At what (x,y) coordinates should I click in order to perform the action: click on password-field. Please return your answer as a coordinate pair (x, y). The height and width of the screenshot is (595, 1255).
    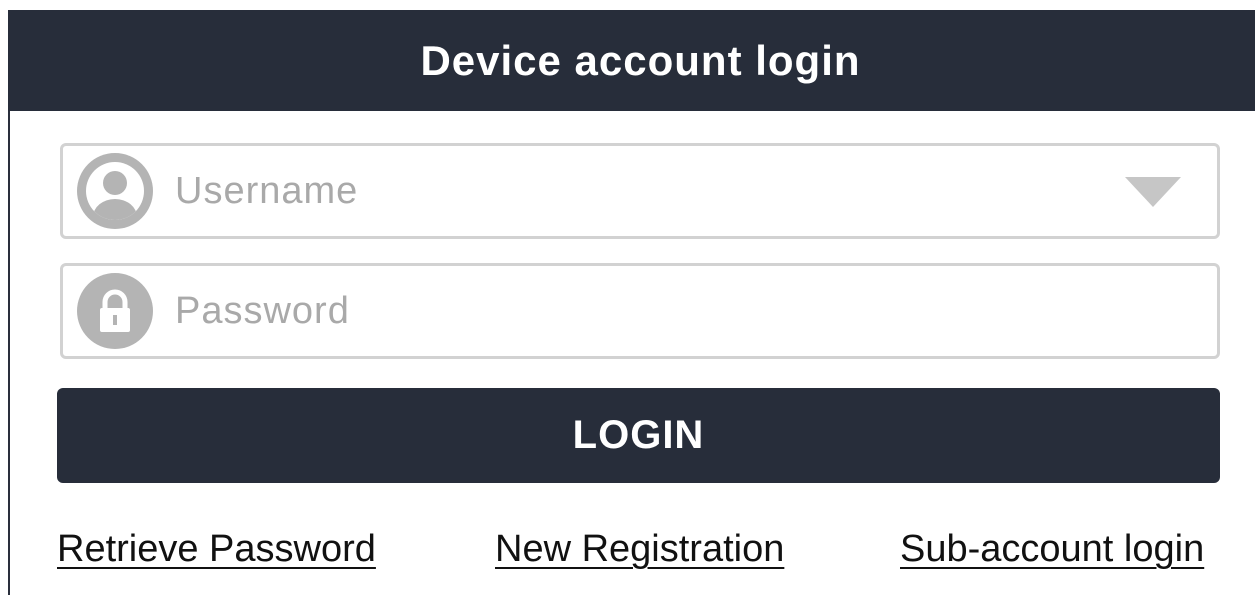
    Looking at the image, I should click on (640, 311).